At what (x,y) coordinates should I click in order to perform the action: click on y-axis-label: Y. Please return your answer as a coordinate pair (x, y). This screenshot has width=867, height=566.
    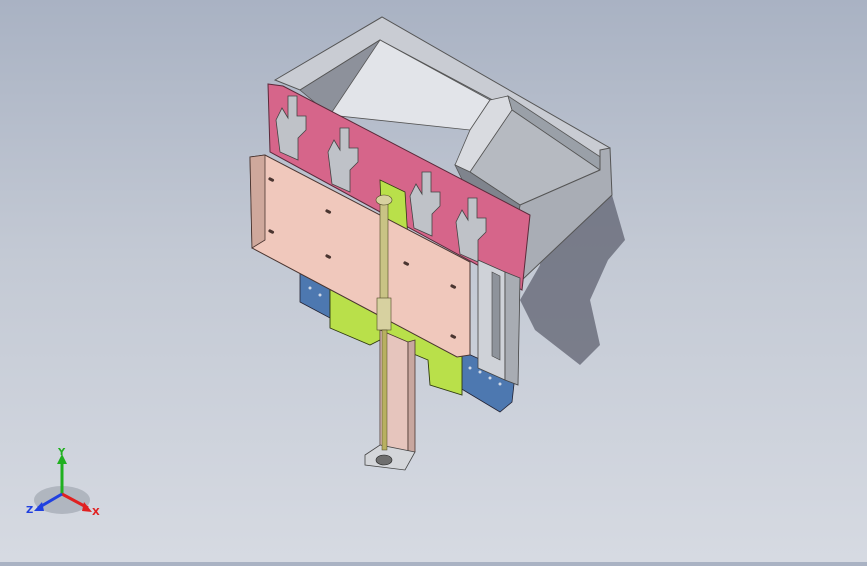
    Looking at the image, I should click on (62, 452).